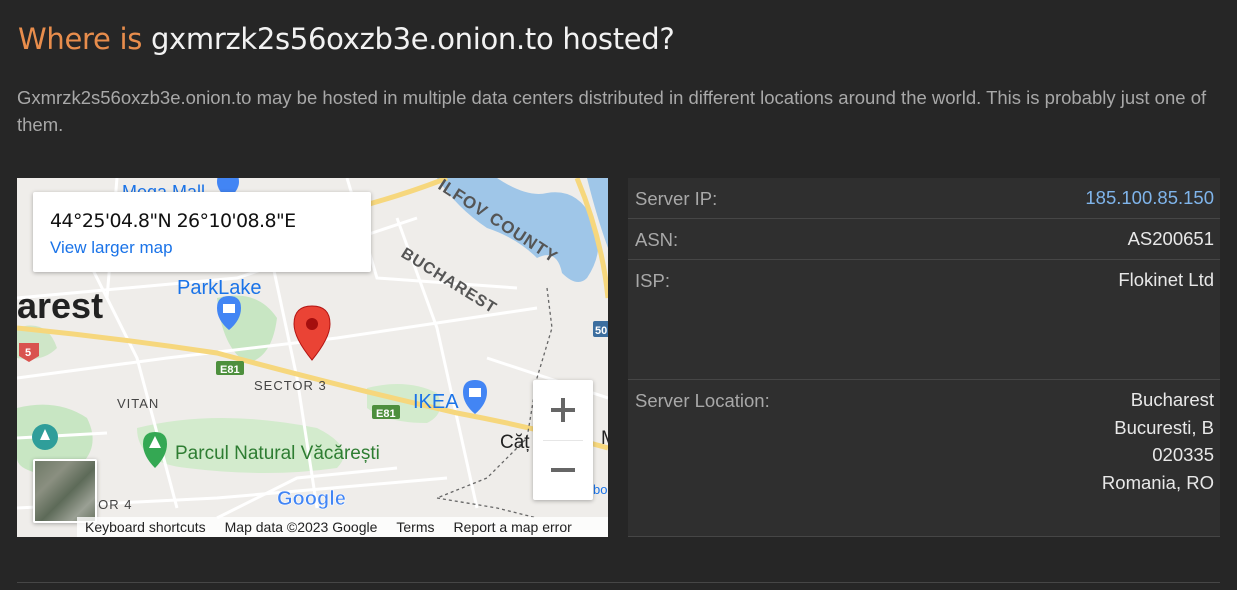 This screenshot has width=1237, height=590. Describe the element at coordinates (487, 508) in the screenshot. I see `county-border` at that location.